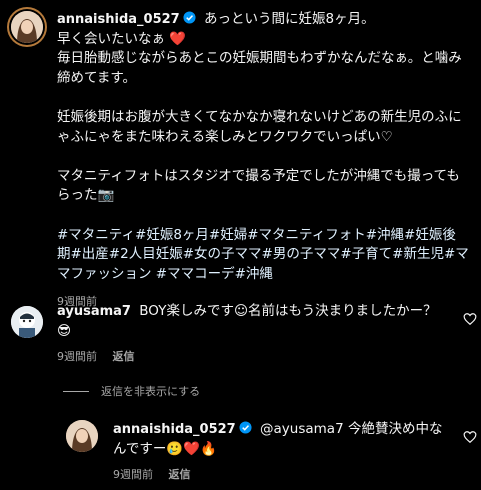 The height and width of the screenshot is (490, 481). What do you see at coordinates (77, 356) in the screenshot?
I see `comment-time: 9週間前` at bounding box center [77, 356].